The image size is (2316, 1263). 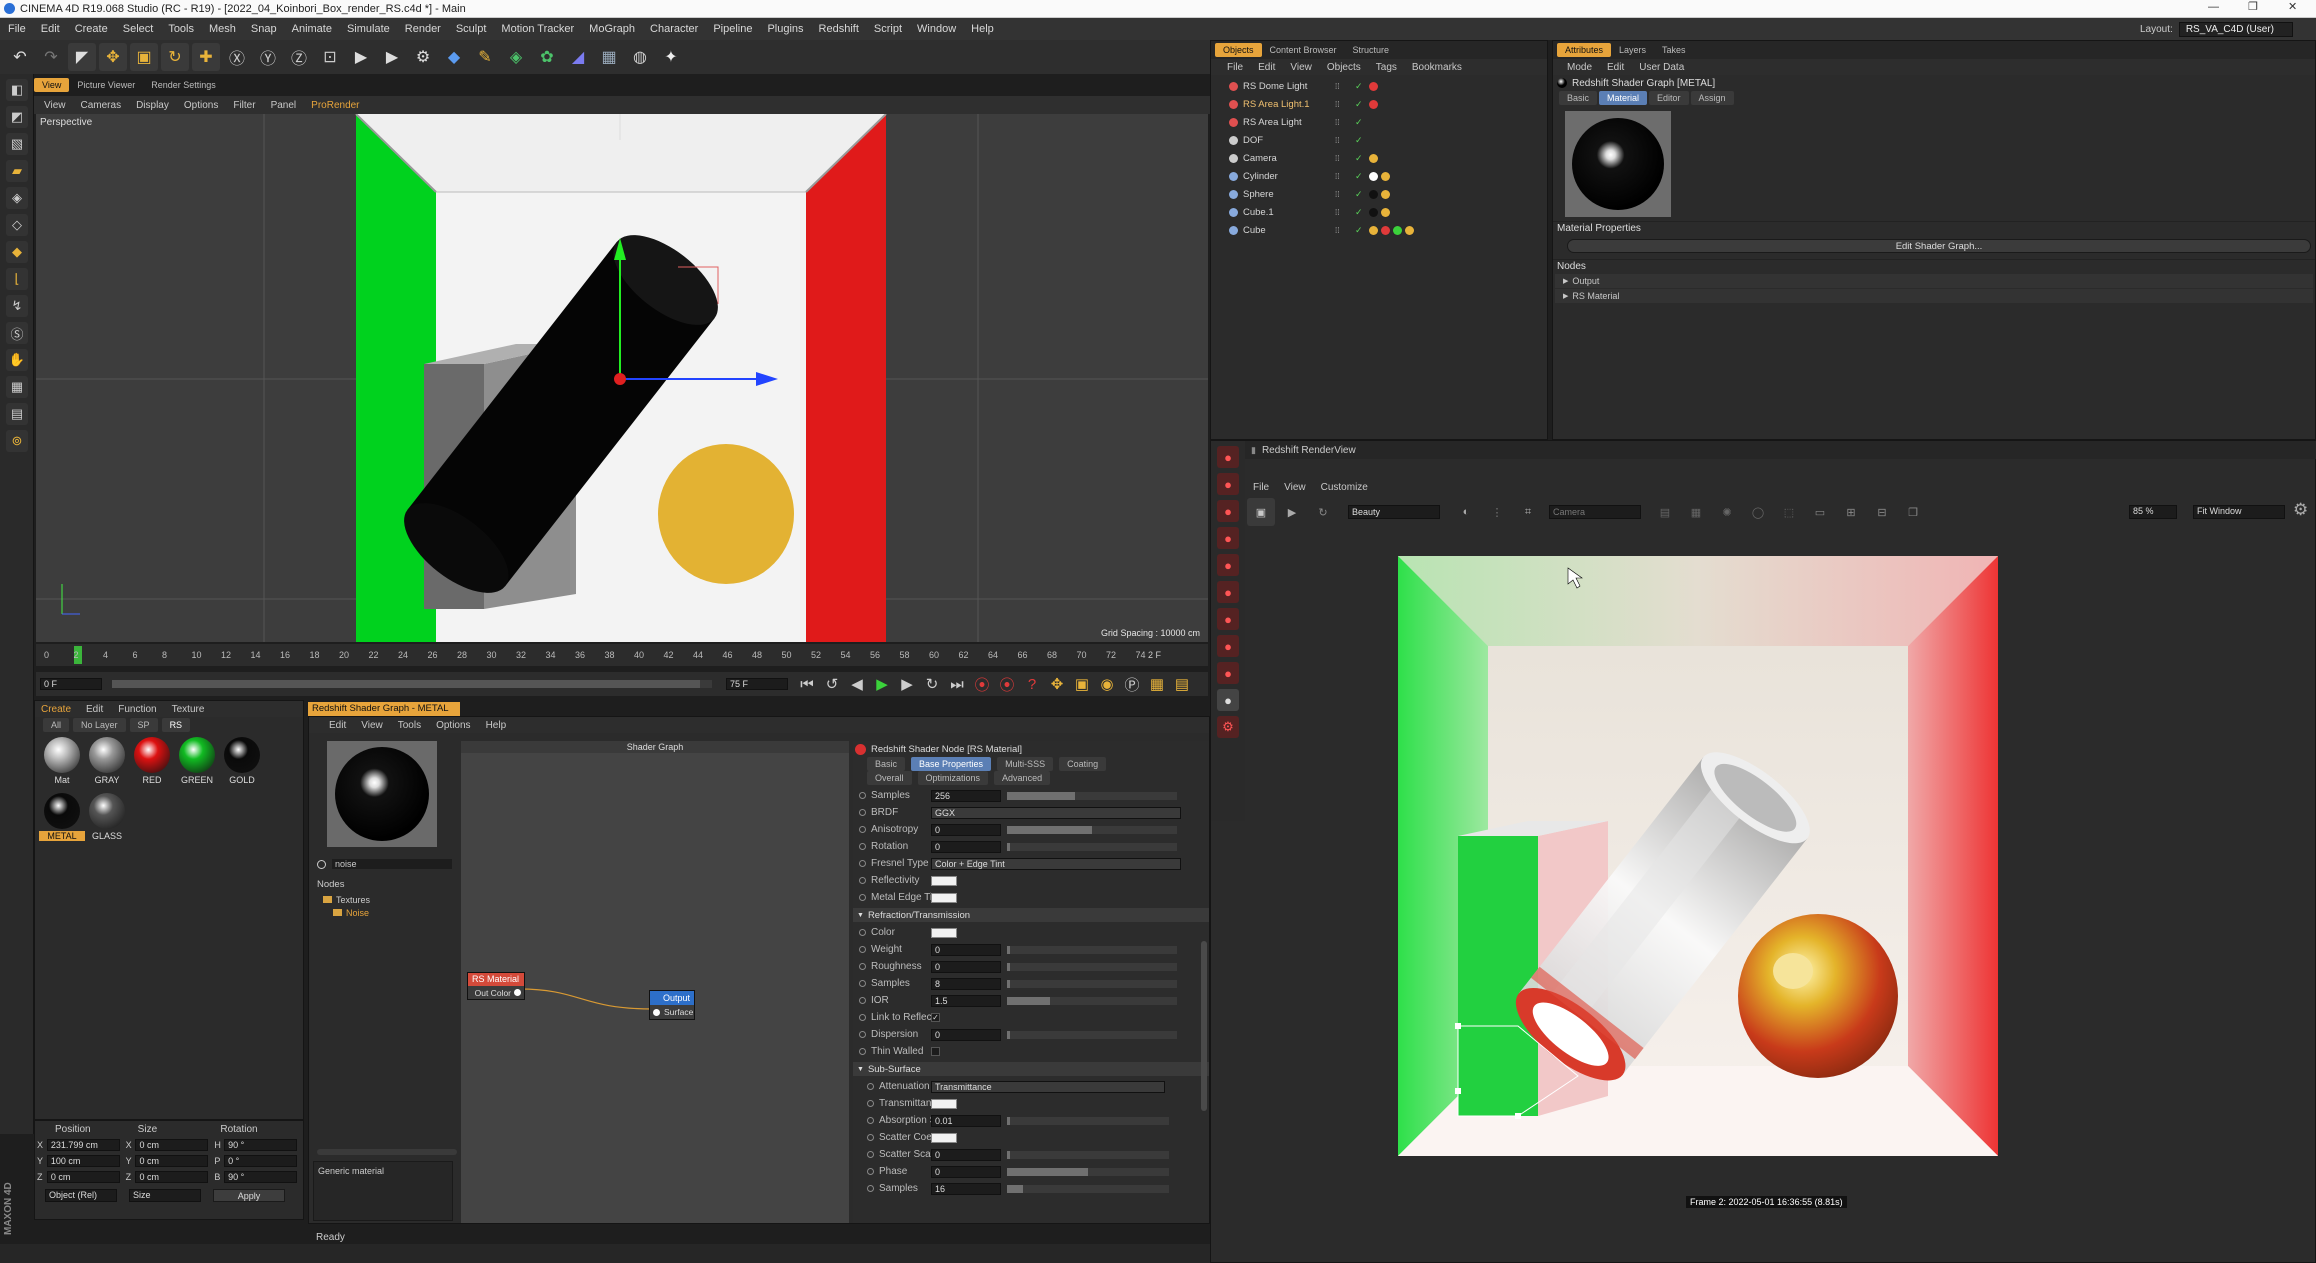 What do you see at coordinates (1595, 512) in the screenshot?
I see `camera-dropdown: Camera` at bounding box center [1595, 512].